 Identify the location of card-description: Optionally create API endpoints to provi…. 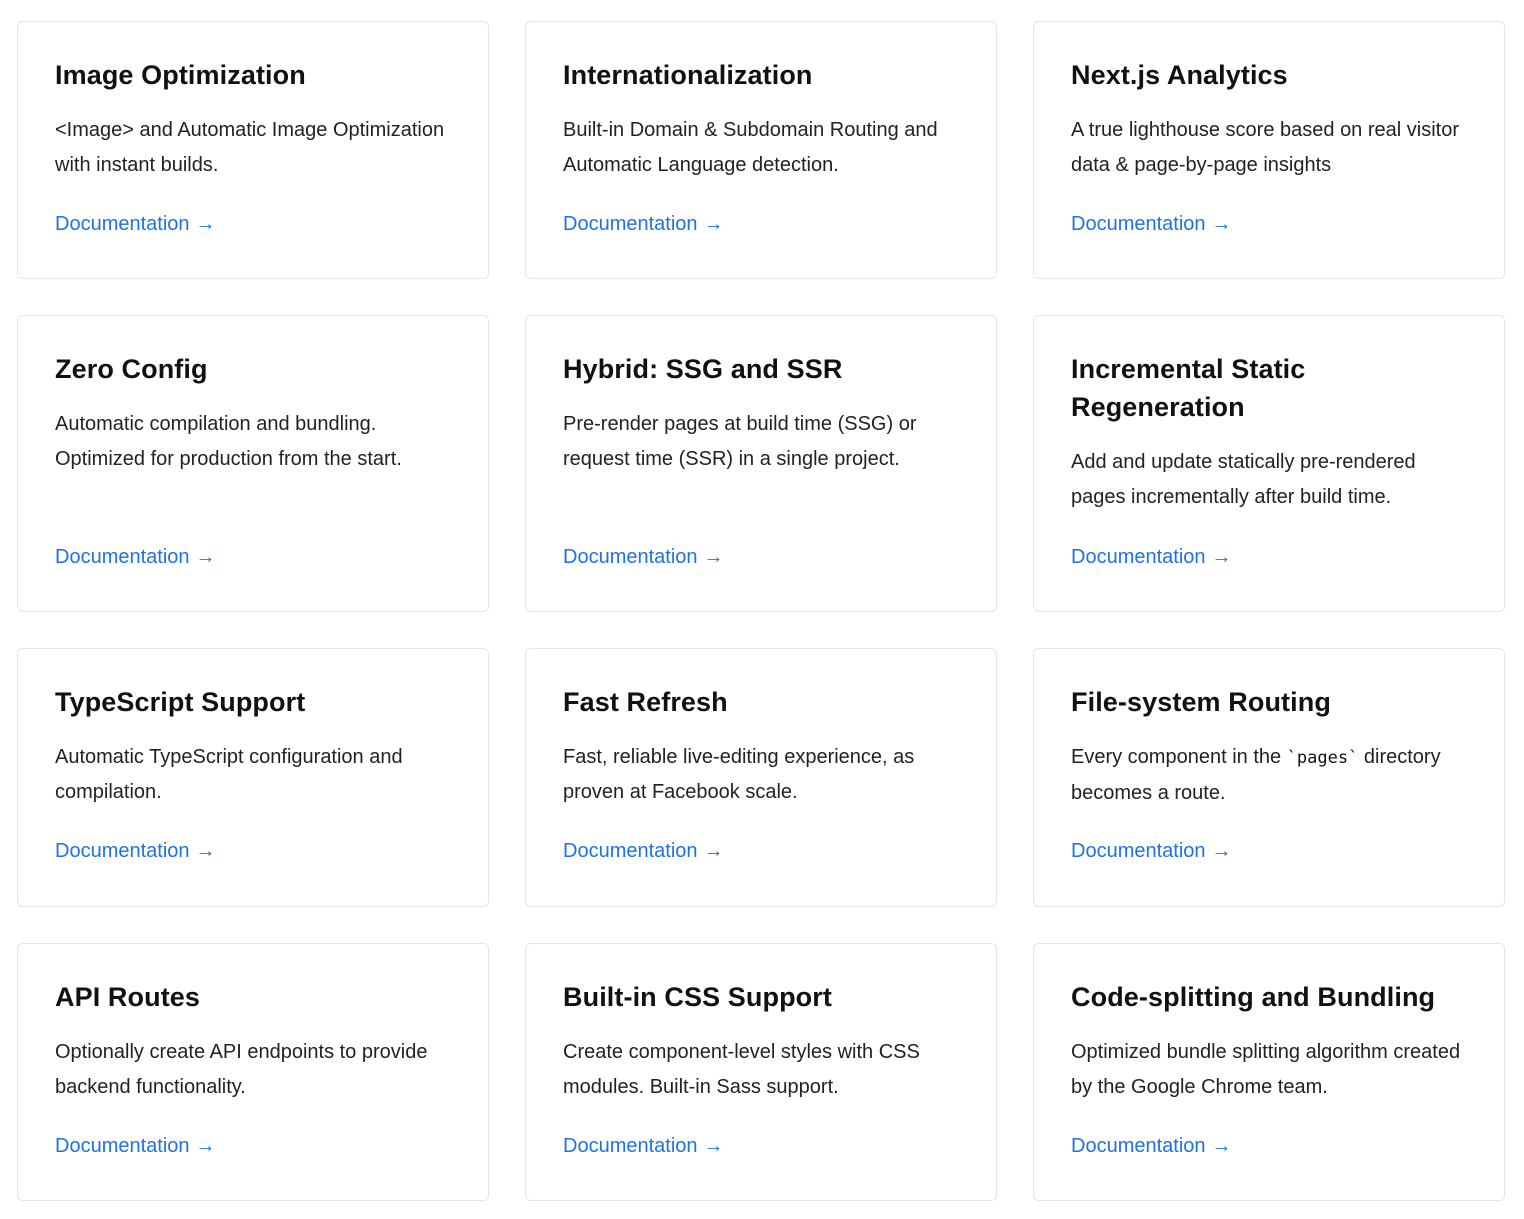
(241, 1069).